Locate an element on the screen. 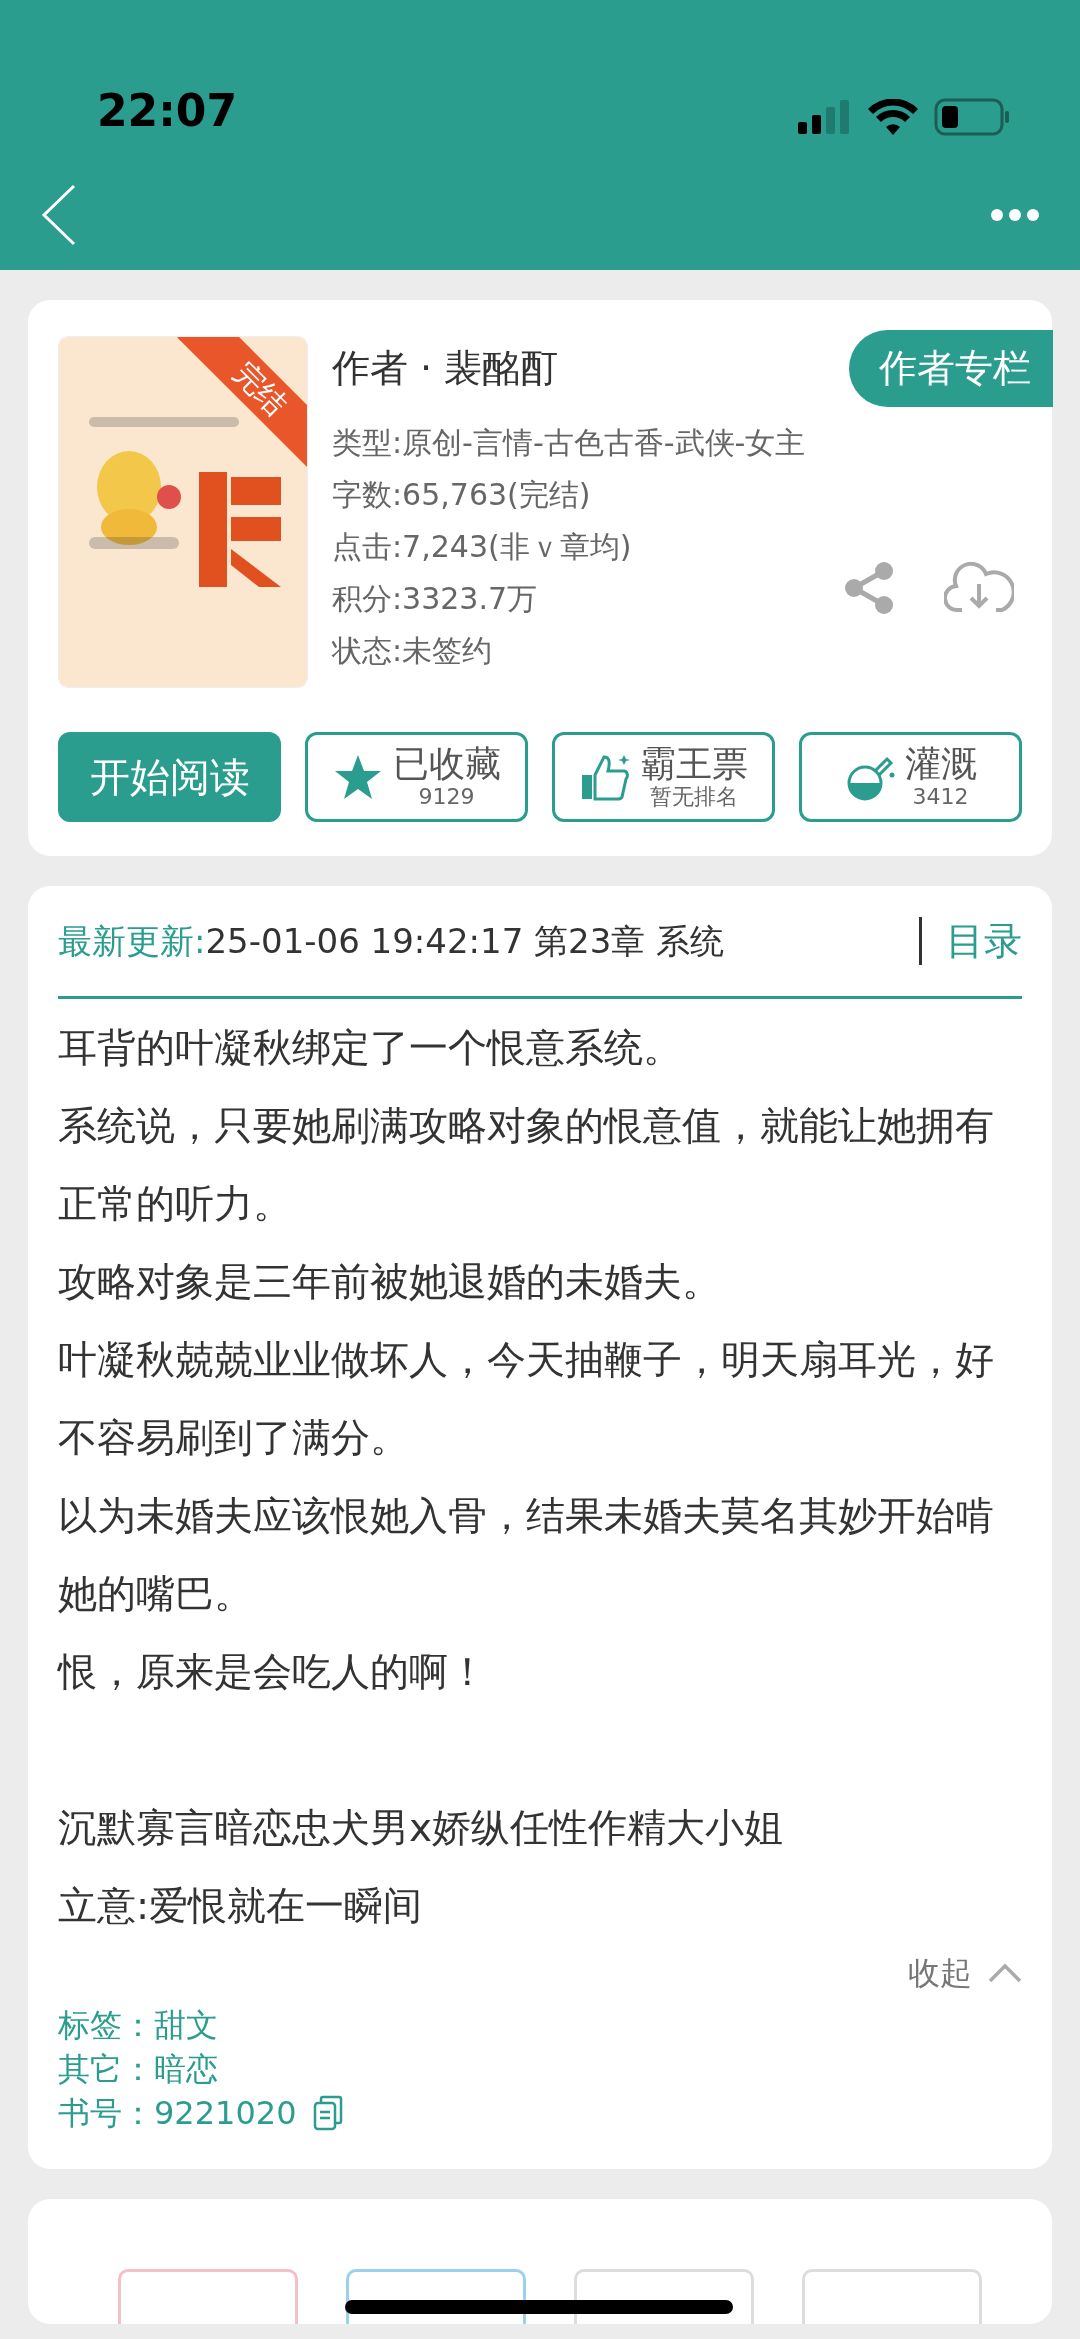  meta-value: 暗恋 is located at coordinates (186, 2069).